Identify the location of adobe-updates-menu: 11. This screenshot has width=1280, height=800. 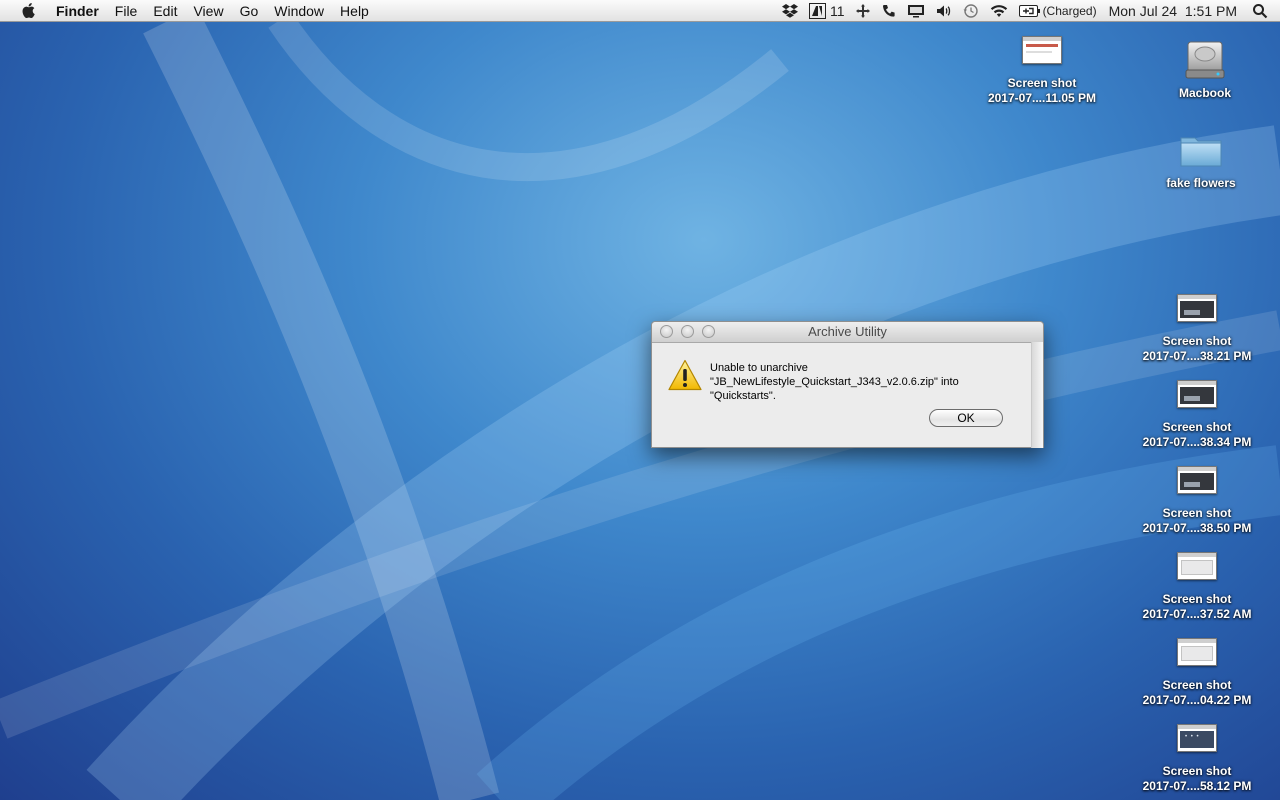
(827, 11).